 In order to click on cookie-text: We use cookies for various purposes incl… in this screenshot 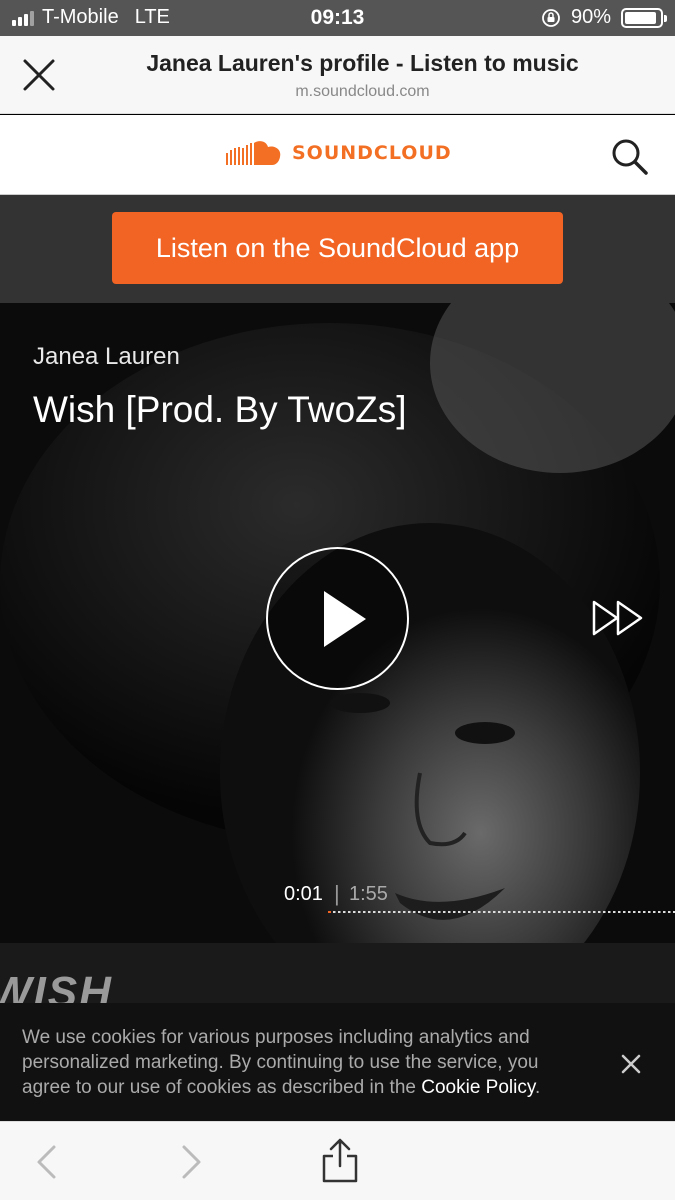, I will do `click(307, 1062)`.